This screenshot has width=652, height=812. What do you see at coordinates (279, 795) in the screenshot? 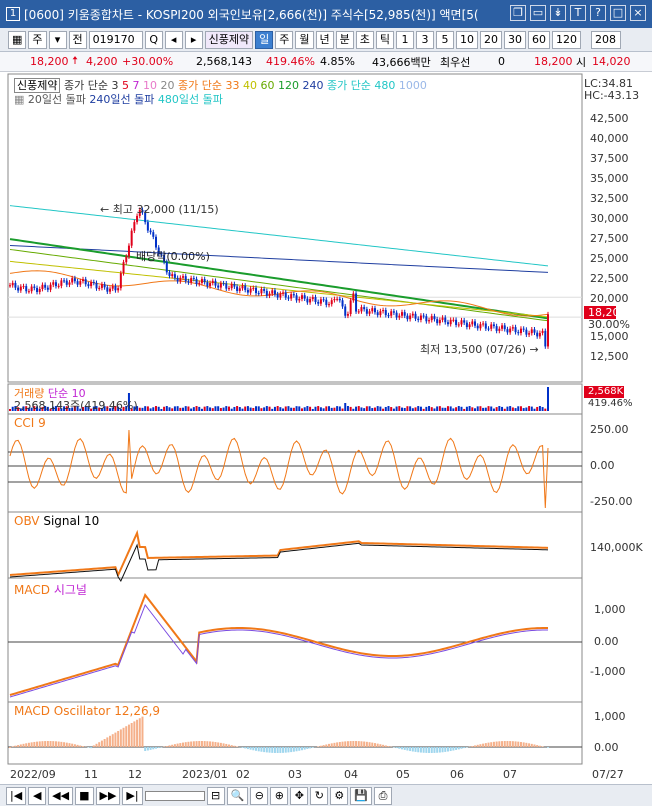
I see `zoom-in-icon: ⊕` at bounding box center [279, 795].